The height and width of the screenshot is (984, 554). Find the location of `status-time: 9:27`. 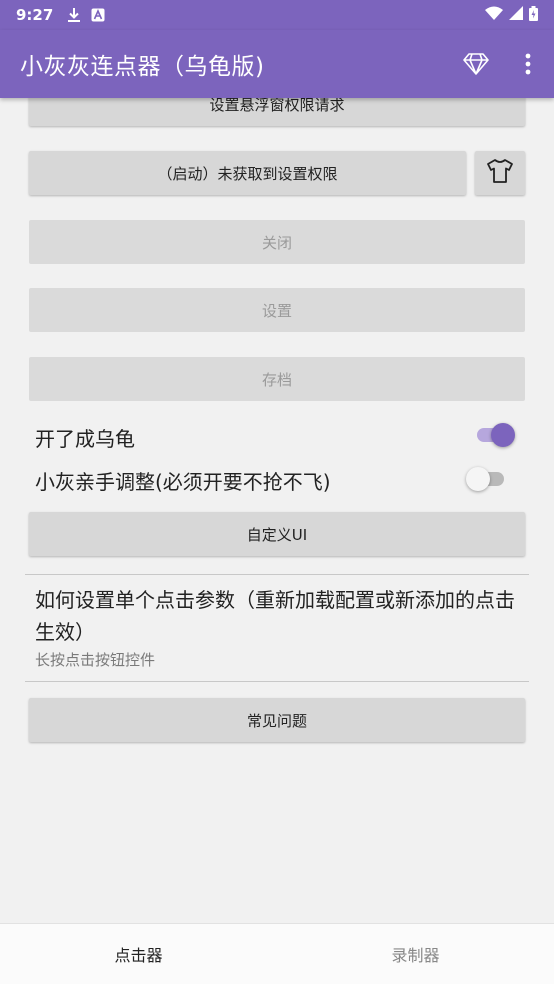

status-time: 9:27 is located at coordinates (35, 15).